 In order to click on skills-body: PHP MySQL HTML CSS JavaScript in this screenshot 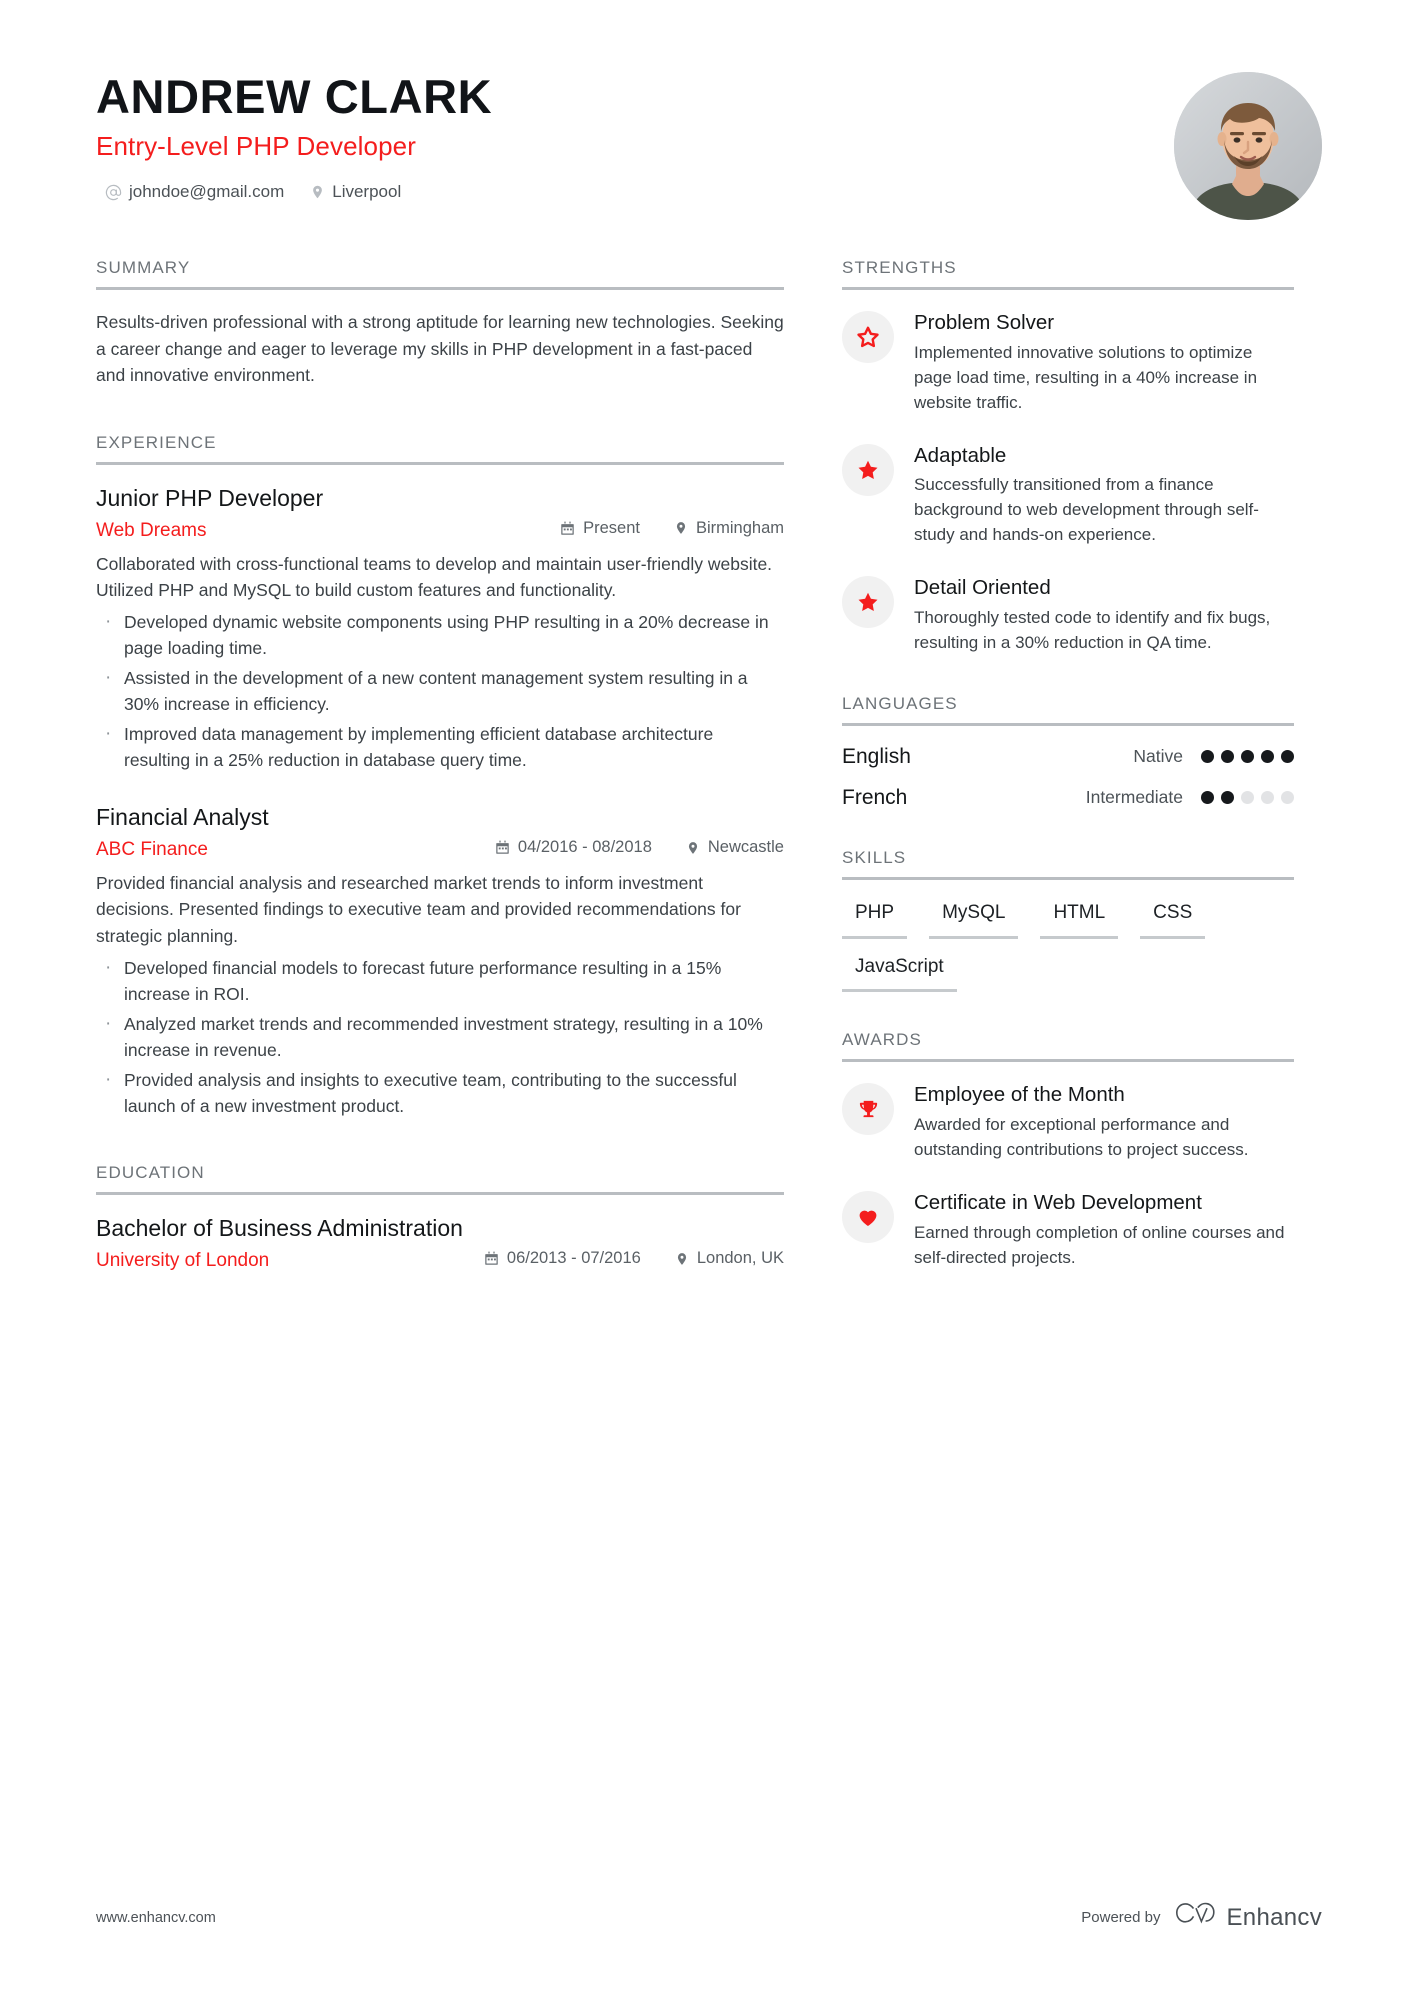, I will do `click(1068, 936)`.